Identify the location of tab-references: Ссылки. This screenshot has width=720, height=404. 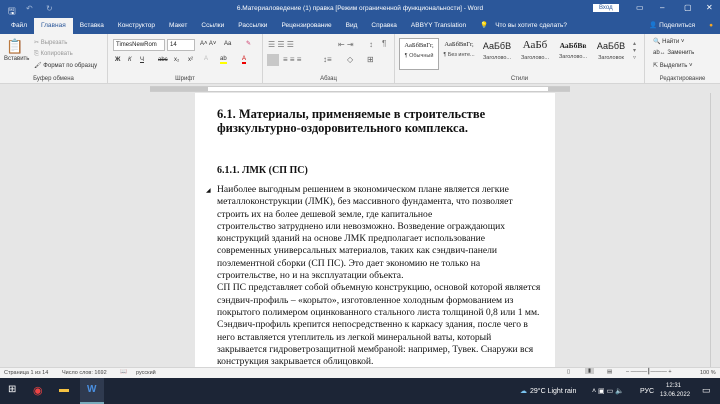
(212, 26).